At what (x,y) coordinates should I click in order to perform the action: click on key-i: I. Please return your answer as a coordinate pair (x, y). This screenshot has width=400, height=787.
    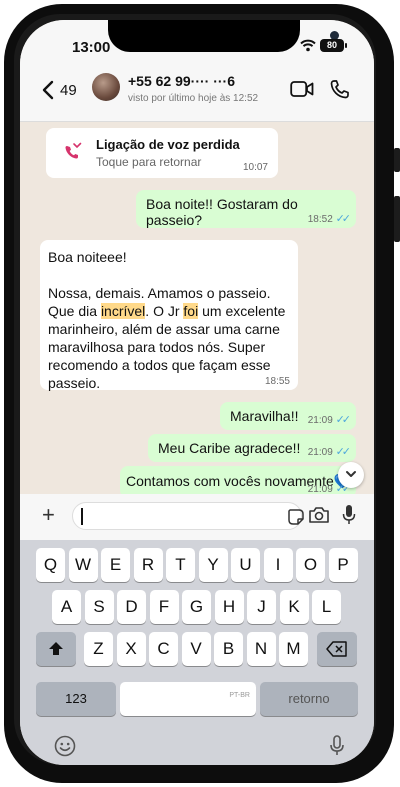
    Looking at the image, I should click on (278, 565).